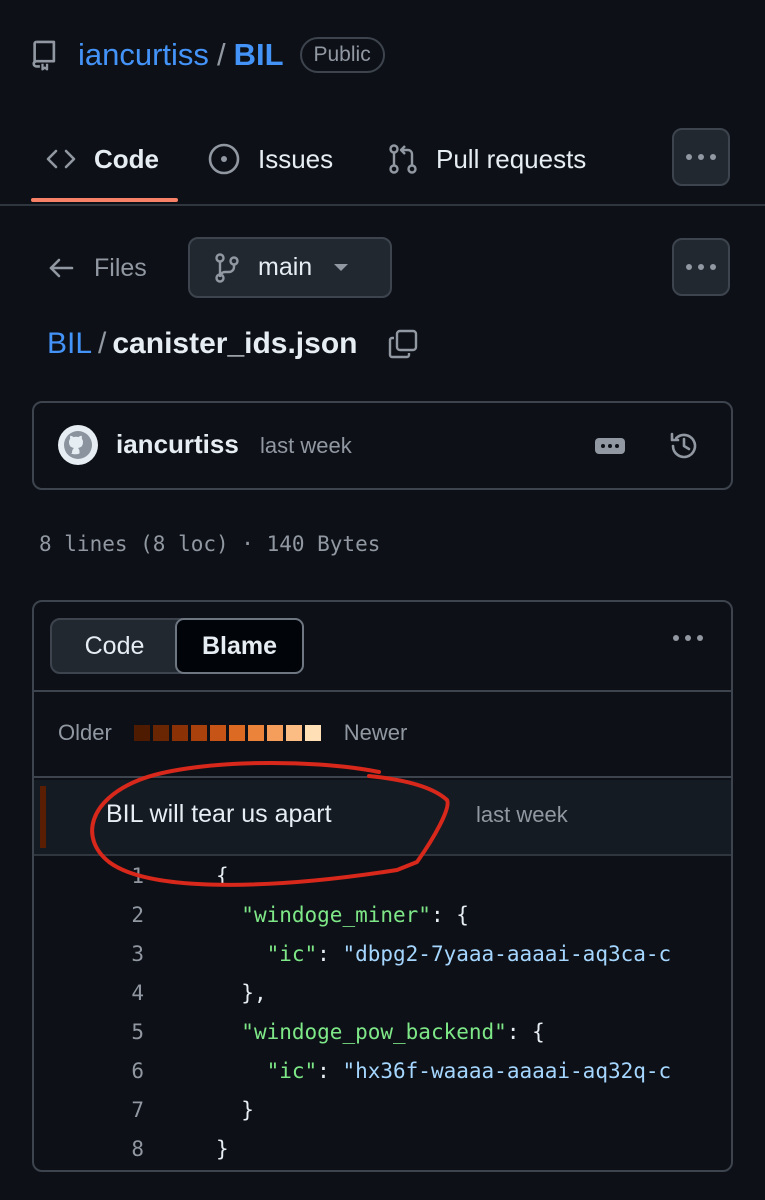 Image resolution: width=765 pixels, height=1200 pixels. What do you see at coordinates (143, 55) in the screenshot?
I see `repo-owner-link: iancurtiss` at bounding box center [143, 55].